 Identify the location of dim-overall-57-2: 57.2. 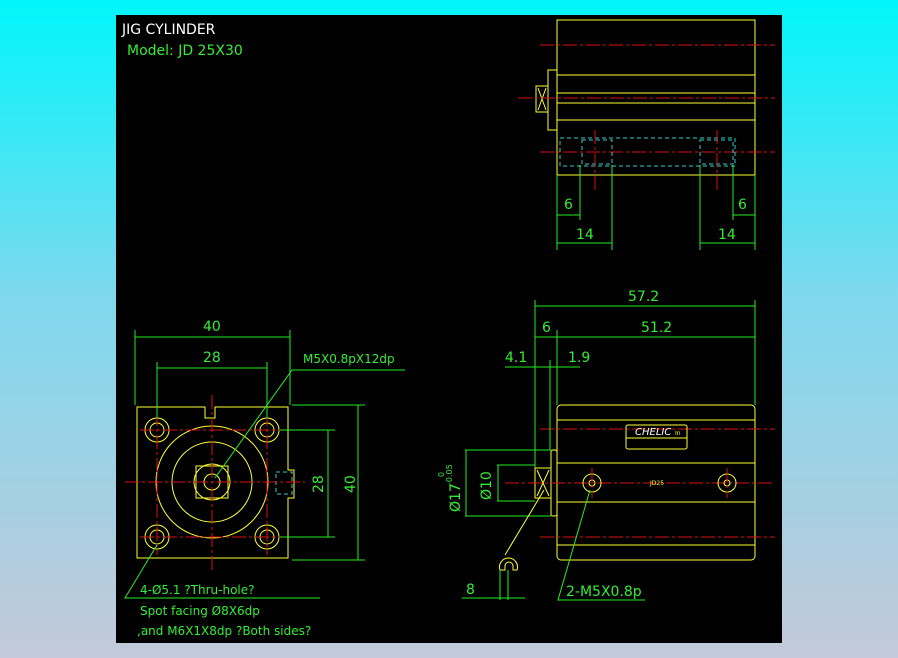
(643, 297).